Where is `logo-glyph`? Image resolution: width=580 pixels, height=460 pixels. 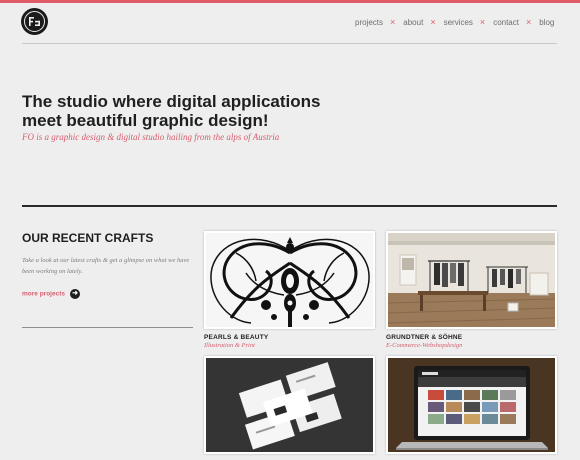 logo-glyph is located at coordinates (34, 21).